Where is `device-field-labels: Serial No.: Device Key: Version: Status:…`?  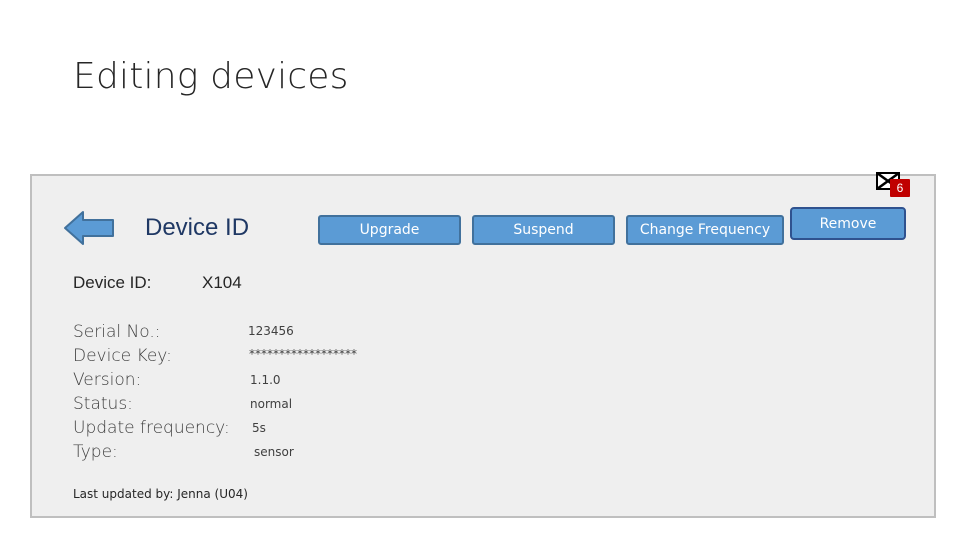 device-field-labels: Serial No.: Device Key: Version: Status:… is located at coordinates (151, 392).